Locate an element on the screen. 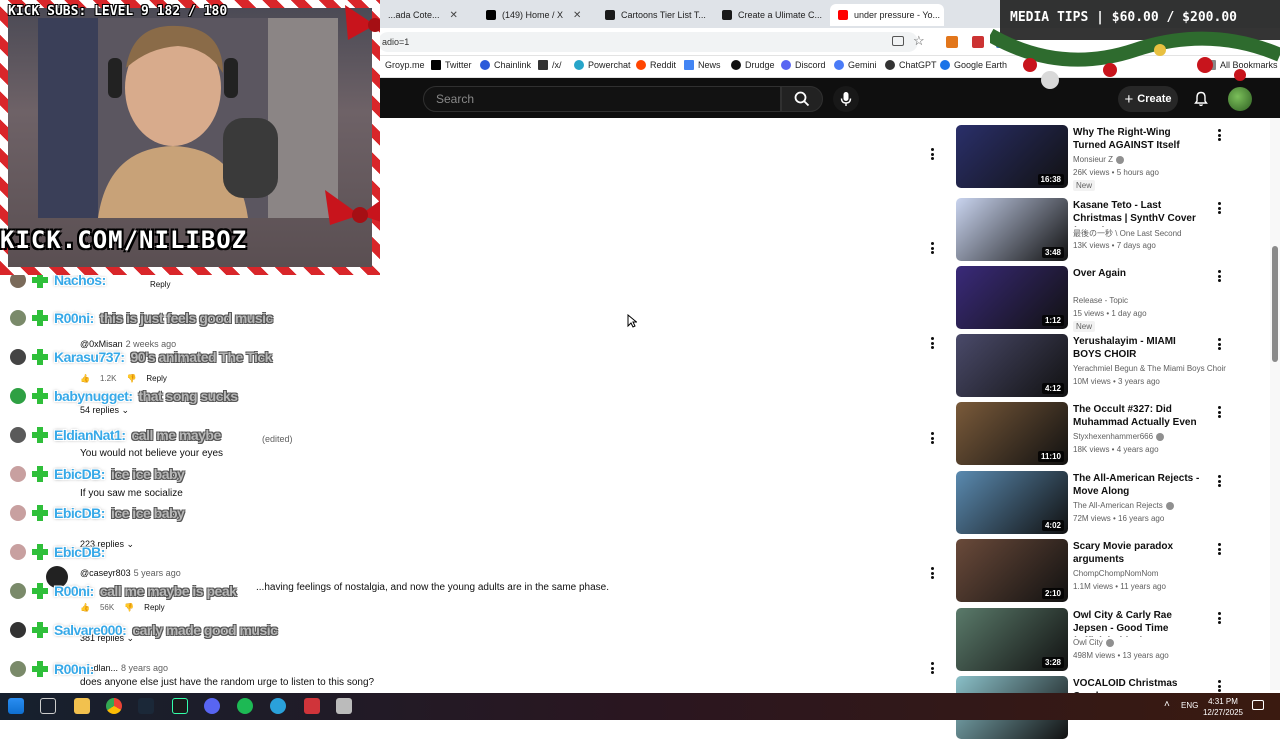 The image size is (1280, 740). spotify-icon is located at coordinates (245, 706).